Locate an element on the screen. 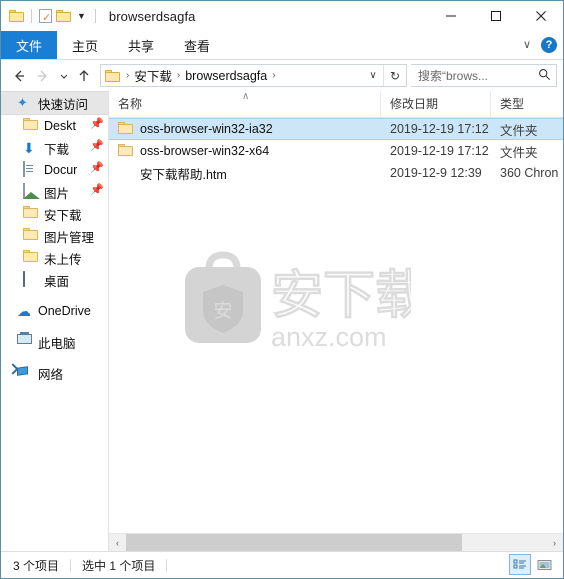  breadcrumb-item-0: 安下载 is located at coordinates (153, 75).